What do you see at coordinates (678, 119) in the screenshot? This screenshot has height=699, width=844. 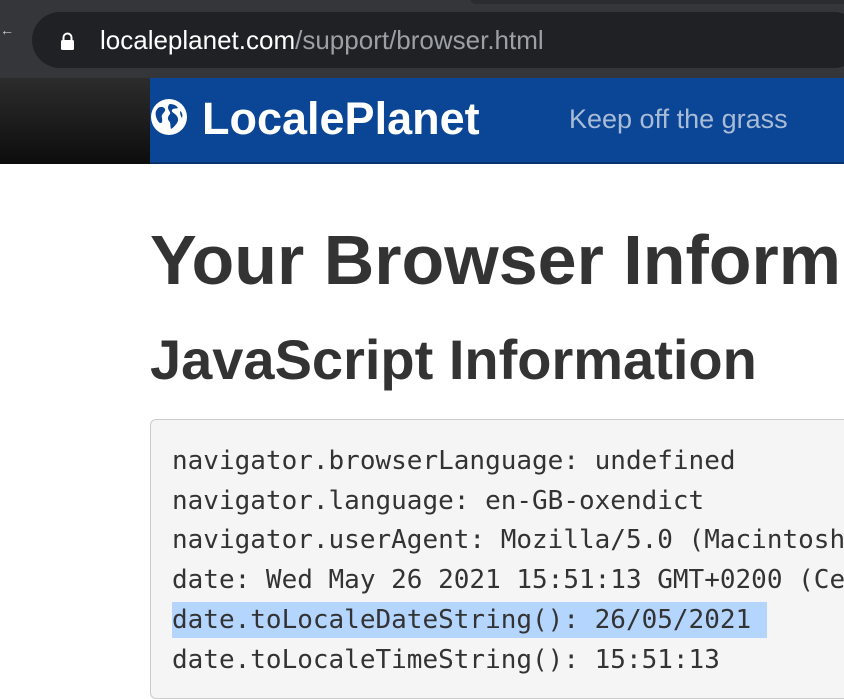 I see `tagline: Keep off the grass` at bounding box center [678, 119].